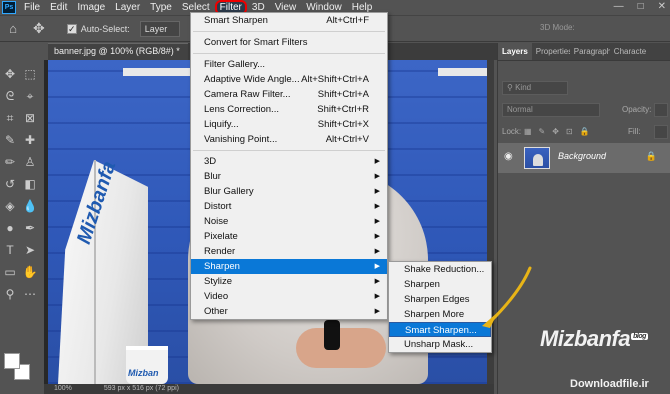  Describe the element at coordinates (630, 51) in the screenshot. I see `tab-character: Characte` at that location.